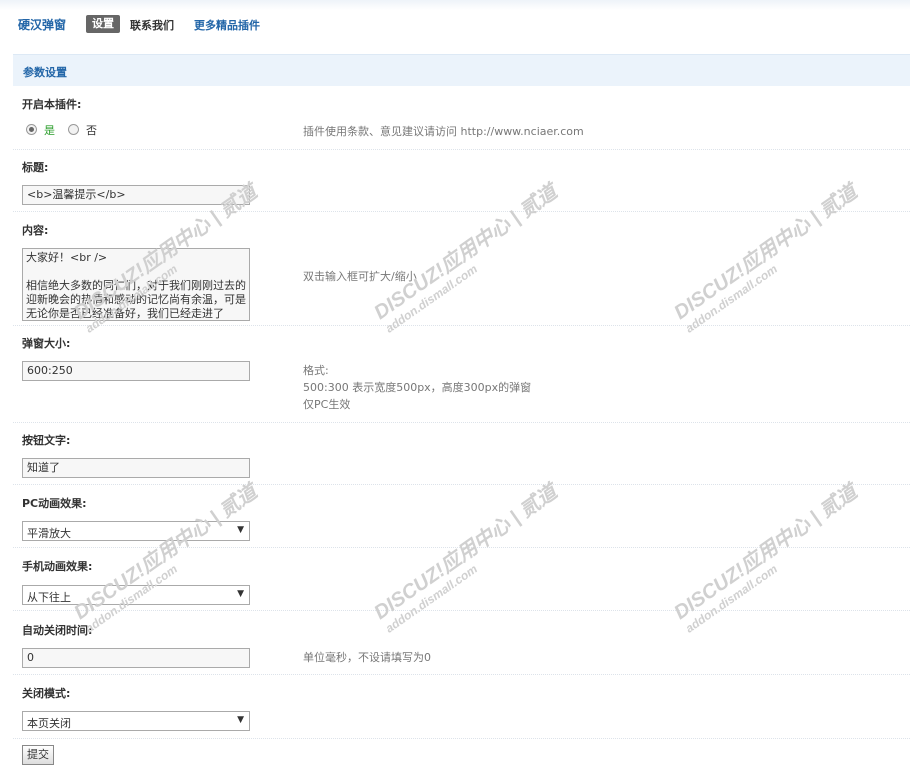 The height and width of the screenshot is (777, 910). Describe the element at coordinates (91, 130) in the screenshot. I see `enable-no-label: 否` at that location.